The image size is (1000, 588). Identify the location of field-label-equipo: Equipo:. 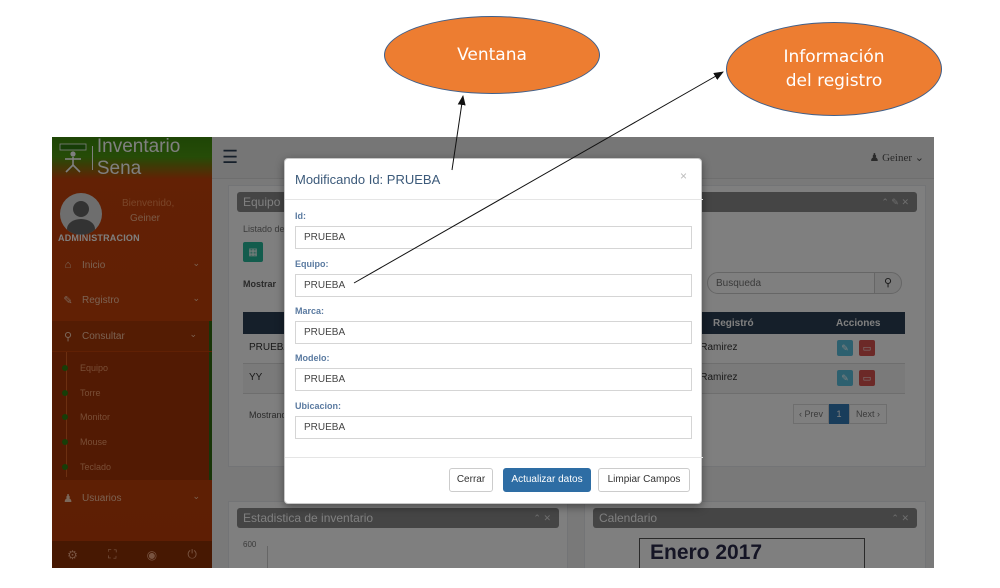
(312, 264).